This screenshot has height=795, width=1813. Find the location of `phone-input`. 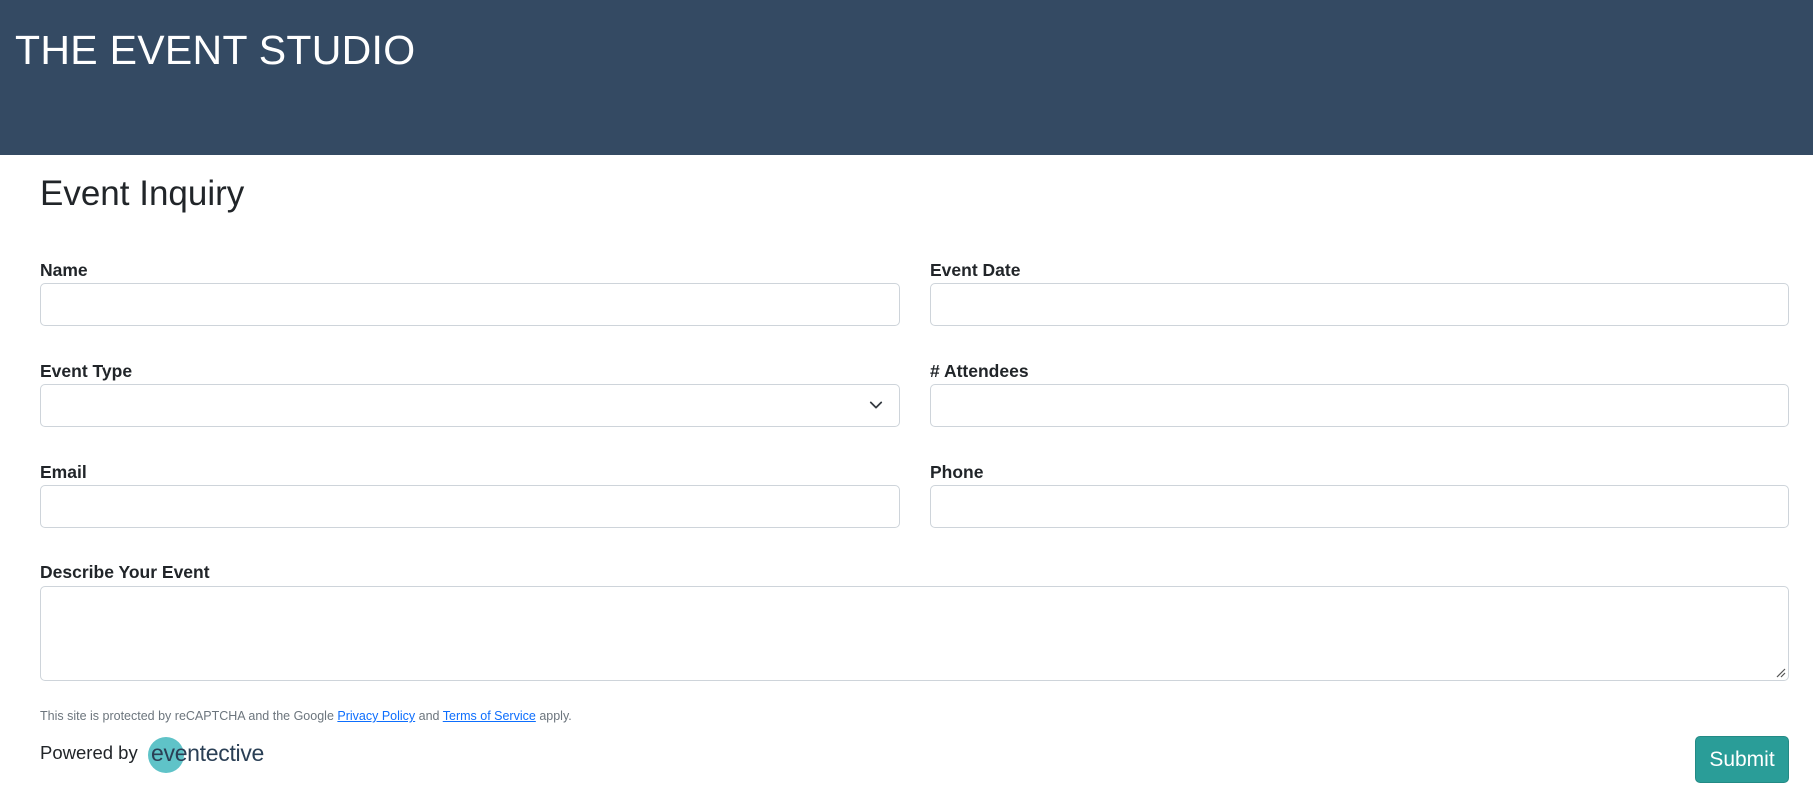

phone-input is located at coordinates (1359, 506).